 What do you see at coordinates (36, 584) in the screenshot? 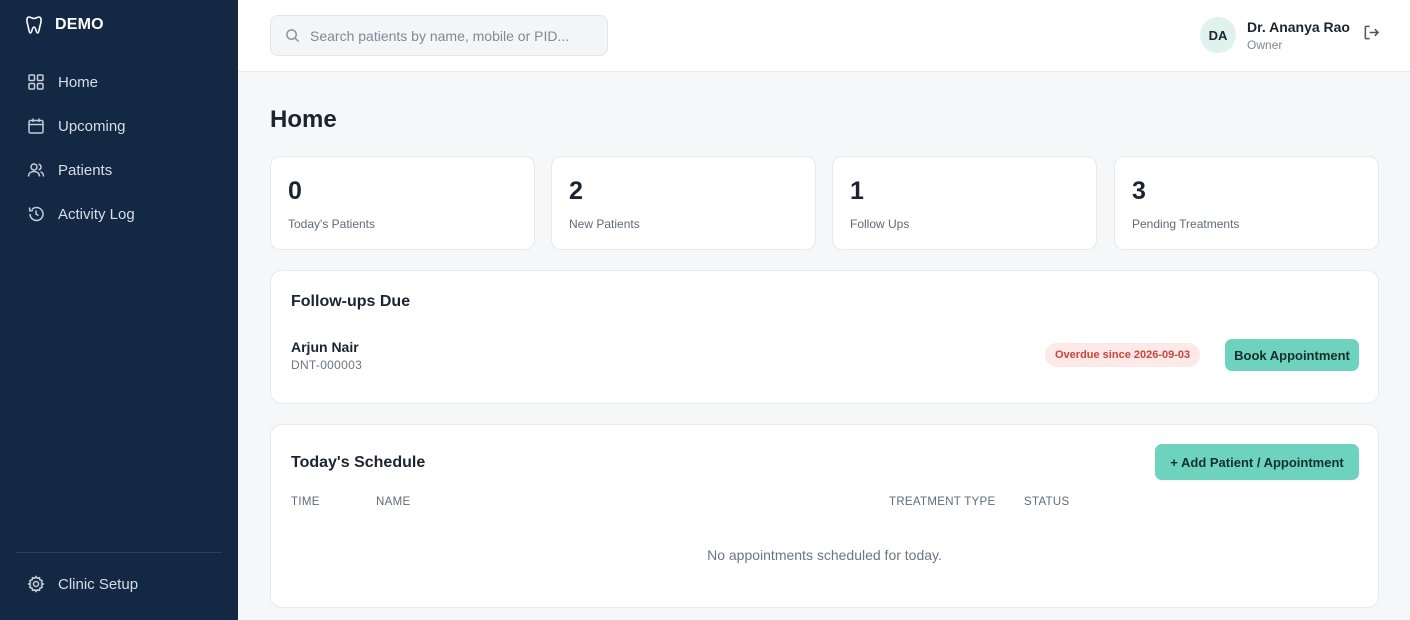
I see `gear-icon` at bounding box center [36, 584].